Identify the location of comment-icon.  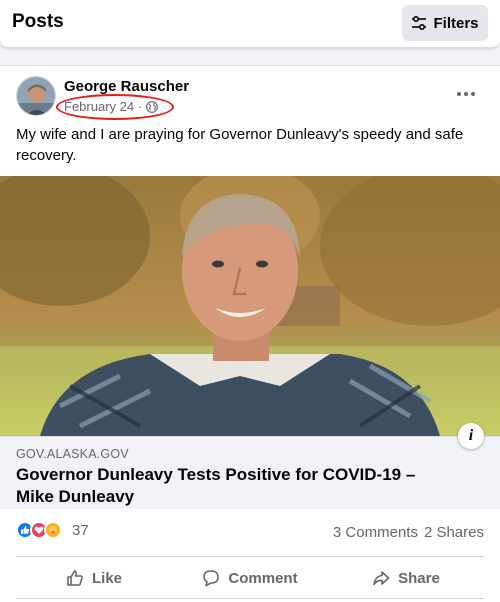
(211, 578).